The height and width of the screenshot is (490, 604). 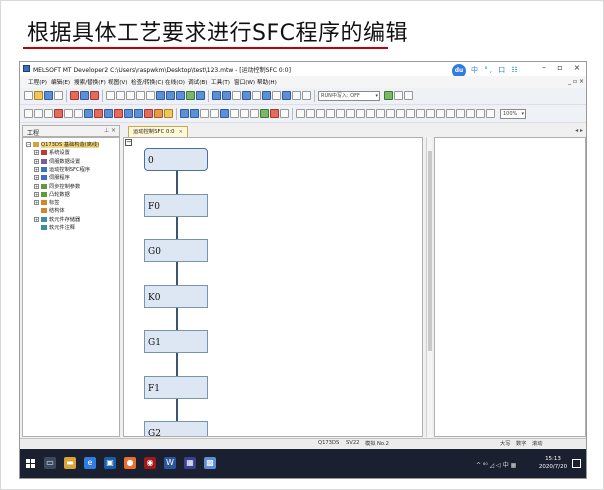 I want to click on online-icon, so click(x=266, y=95).